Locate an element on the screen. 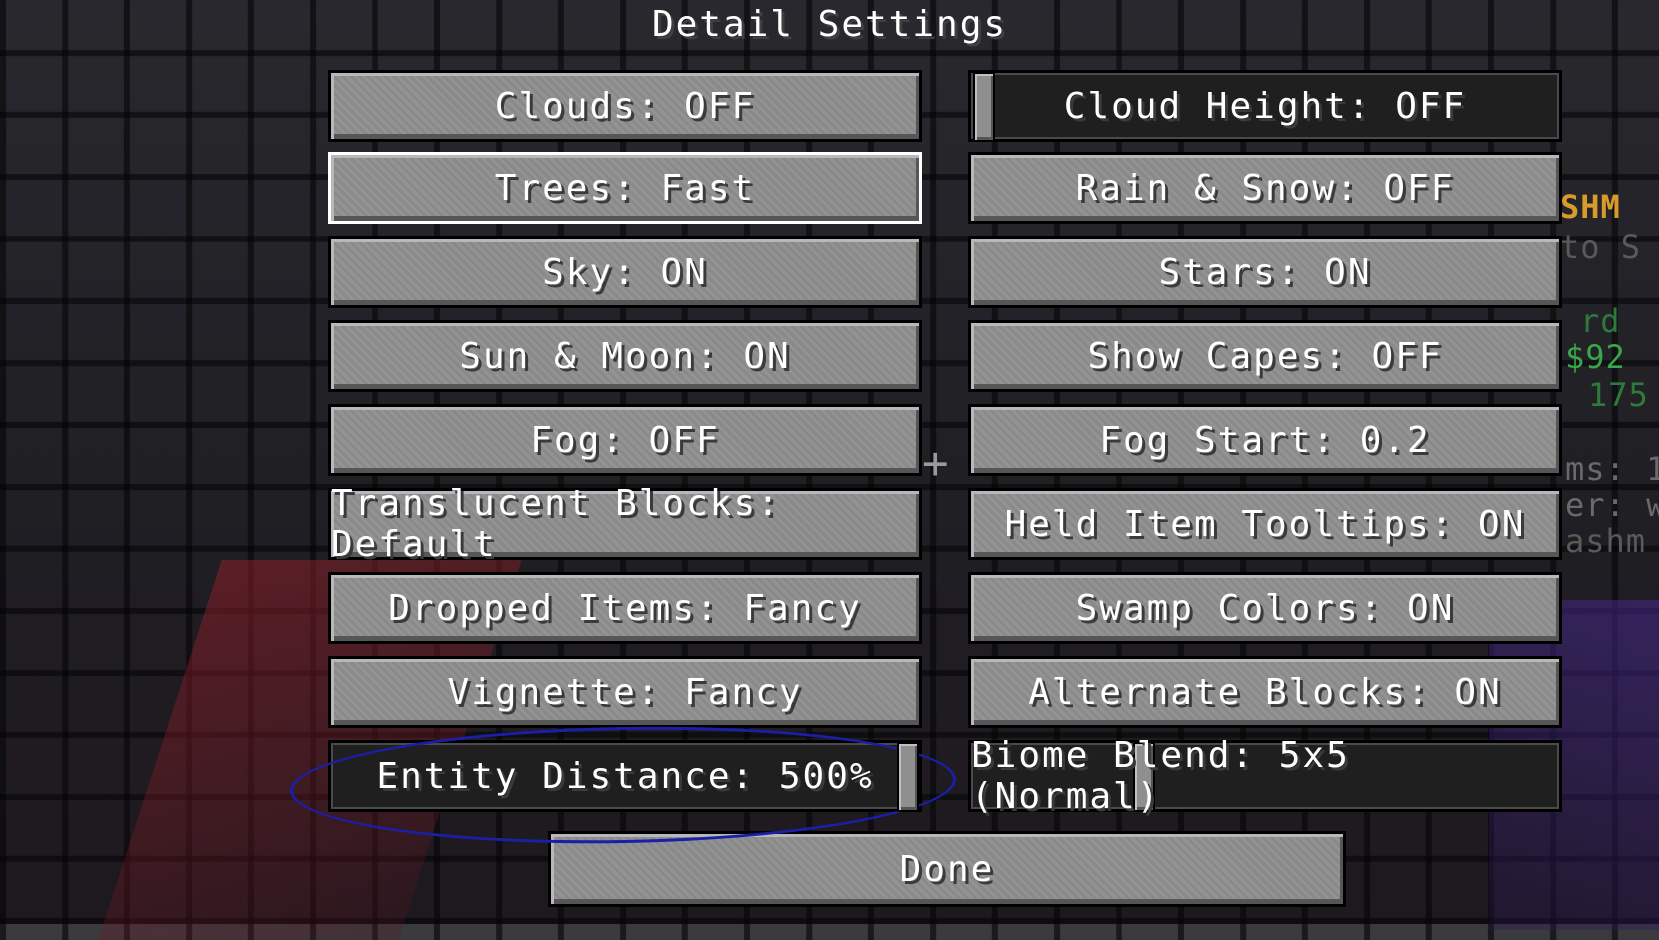 The width and height of the screenshot is (1659, 940). slider-label: Cloud Height: OFF is located at coordinates (1265, 106).